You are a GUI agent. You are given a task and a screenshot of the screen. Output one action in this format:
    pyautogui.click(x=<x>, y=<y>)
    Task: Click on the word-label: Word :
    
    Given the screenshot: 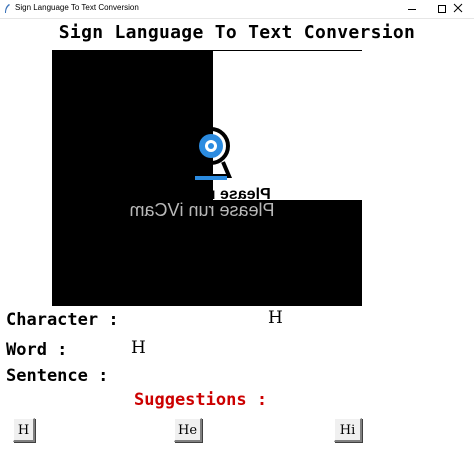 What is the action you would take?
    pyautogui.click(x=37, y=350)
    